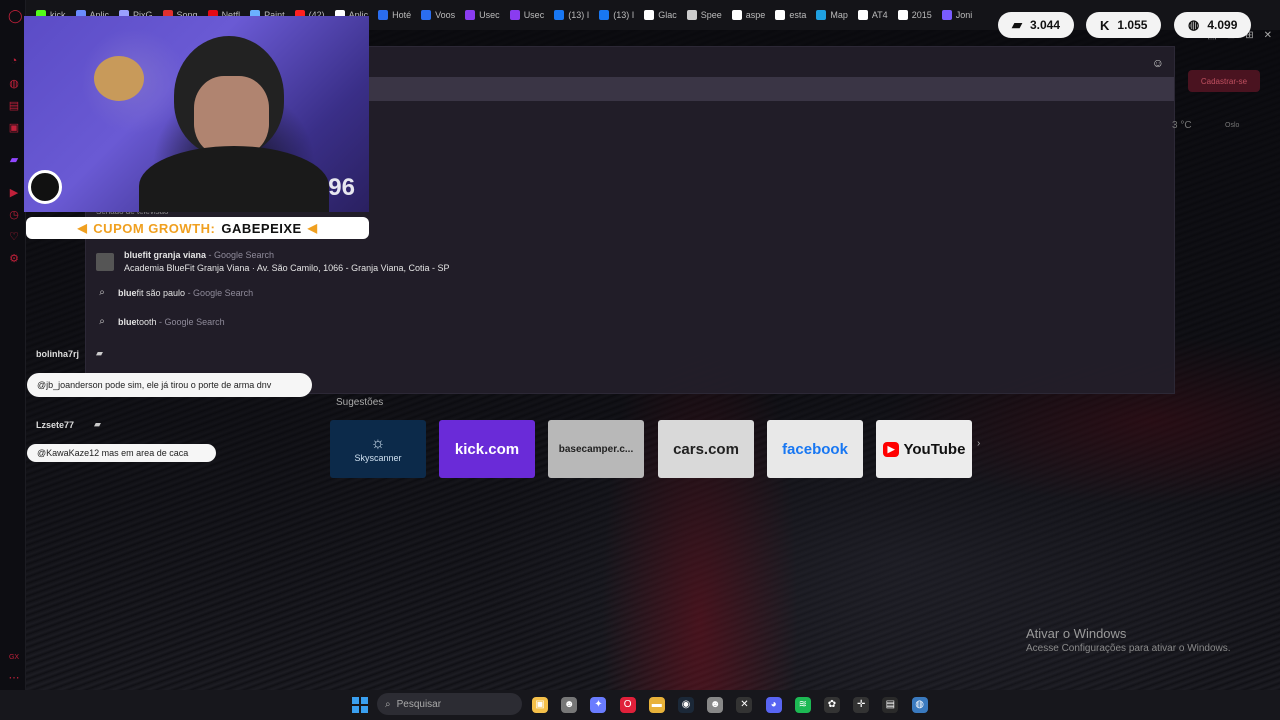 The image size is (1280, 720). I want to click on browser-tab: Joni, so click(957, 15).